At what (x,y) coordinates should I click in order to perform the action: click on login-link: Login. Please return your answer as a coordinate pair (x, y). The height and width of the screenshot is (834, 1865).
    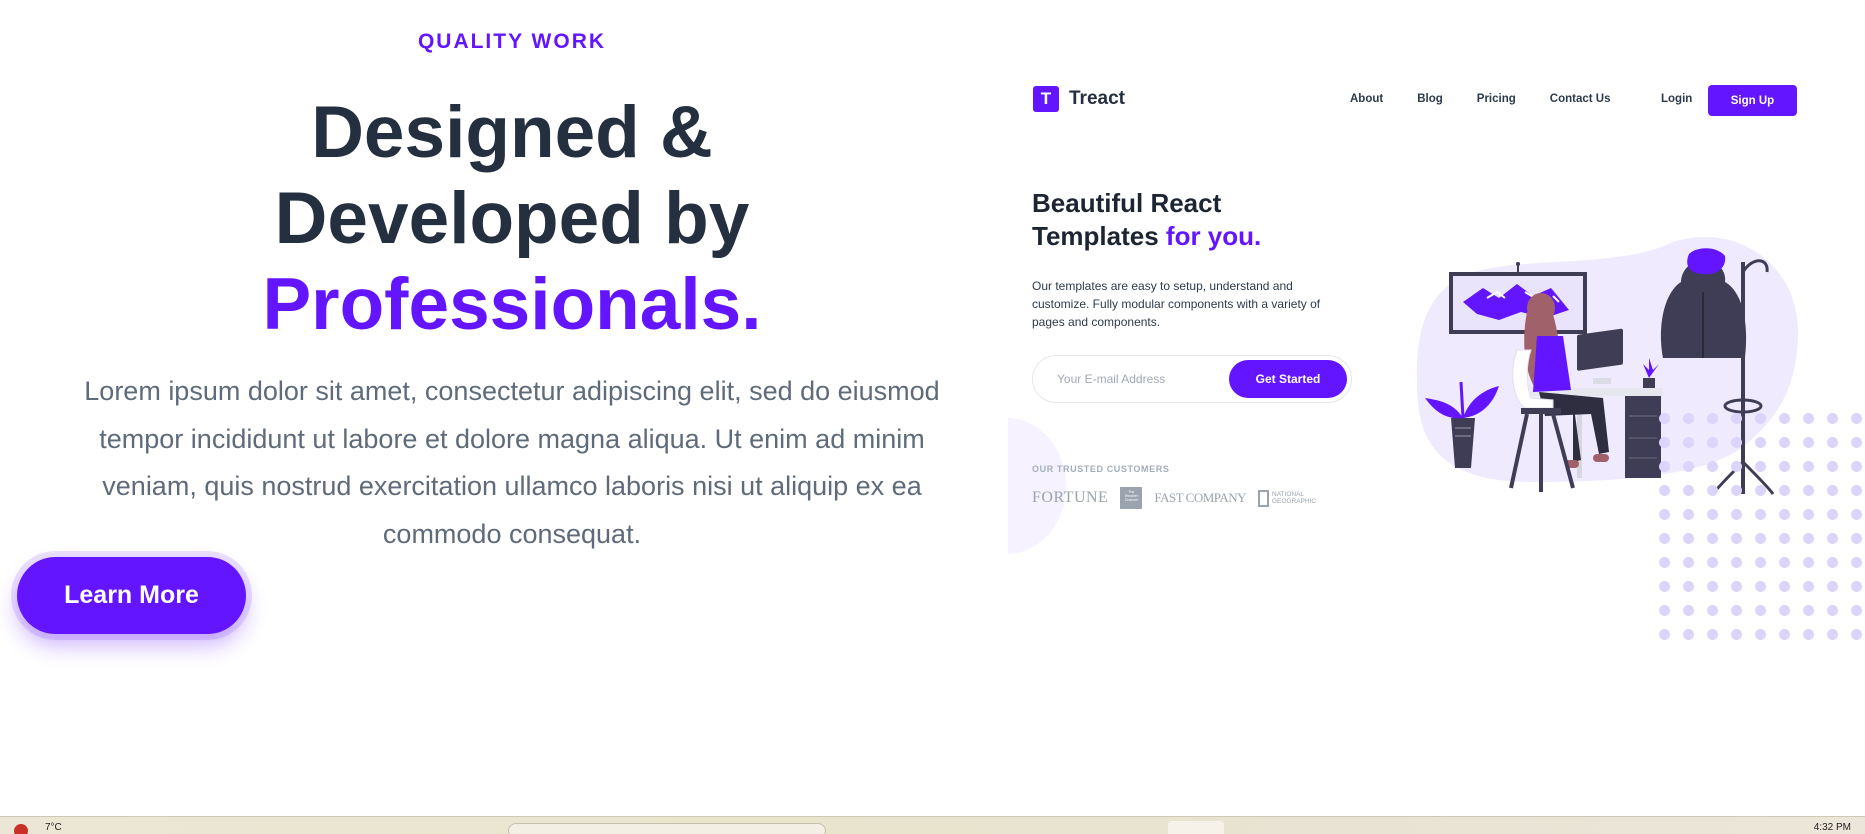
    Looking at the image, I should click on (1676, 99).